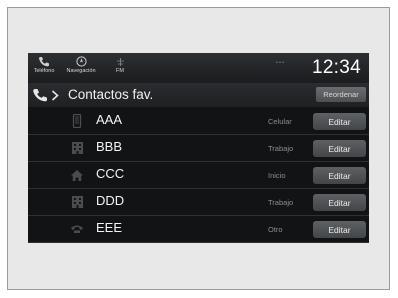 This screenshot has width=398, height=298. Describe the element at coordinates (198, 121) in the screenshot. I see `list-item: AAA Celular Editar` at that location.